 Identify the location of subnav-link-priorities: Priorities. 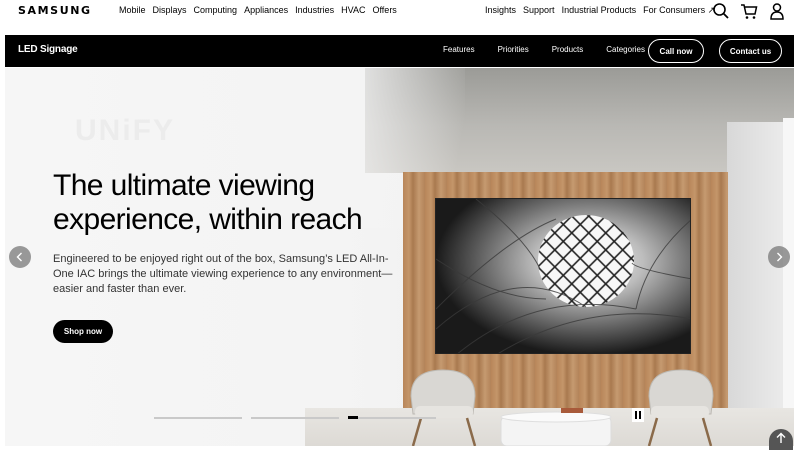
(513, 49).